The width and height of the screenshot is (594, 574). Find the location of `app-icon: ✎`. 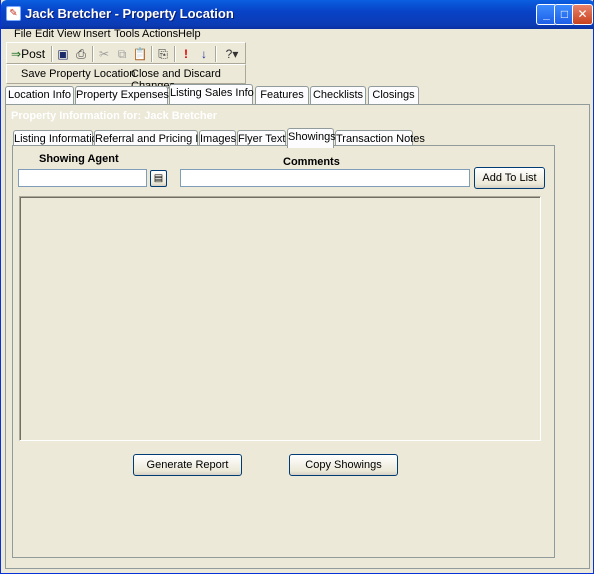

app-icon: ✎ is located at coordinates (13, 13).